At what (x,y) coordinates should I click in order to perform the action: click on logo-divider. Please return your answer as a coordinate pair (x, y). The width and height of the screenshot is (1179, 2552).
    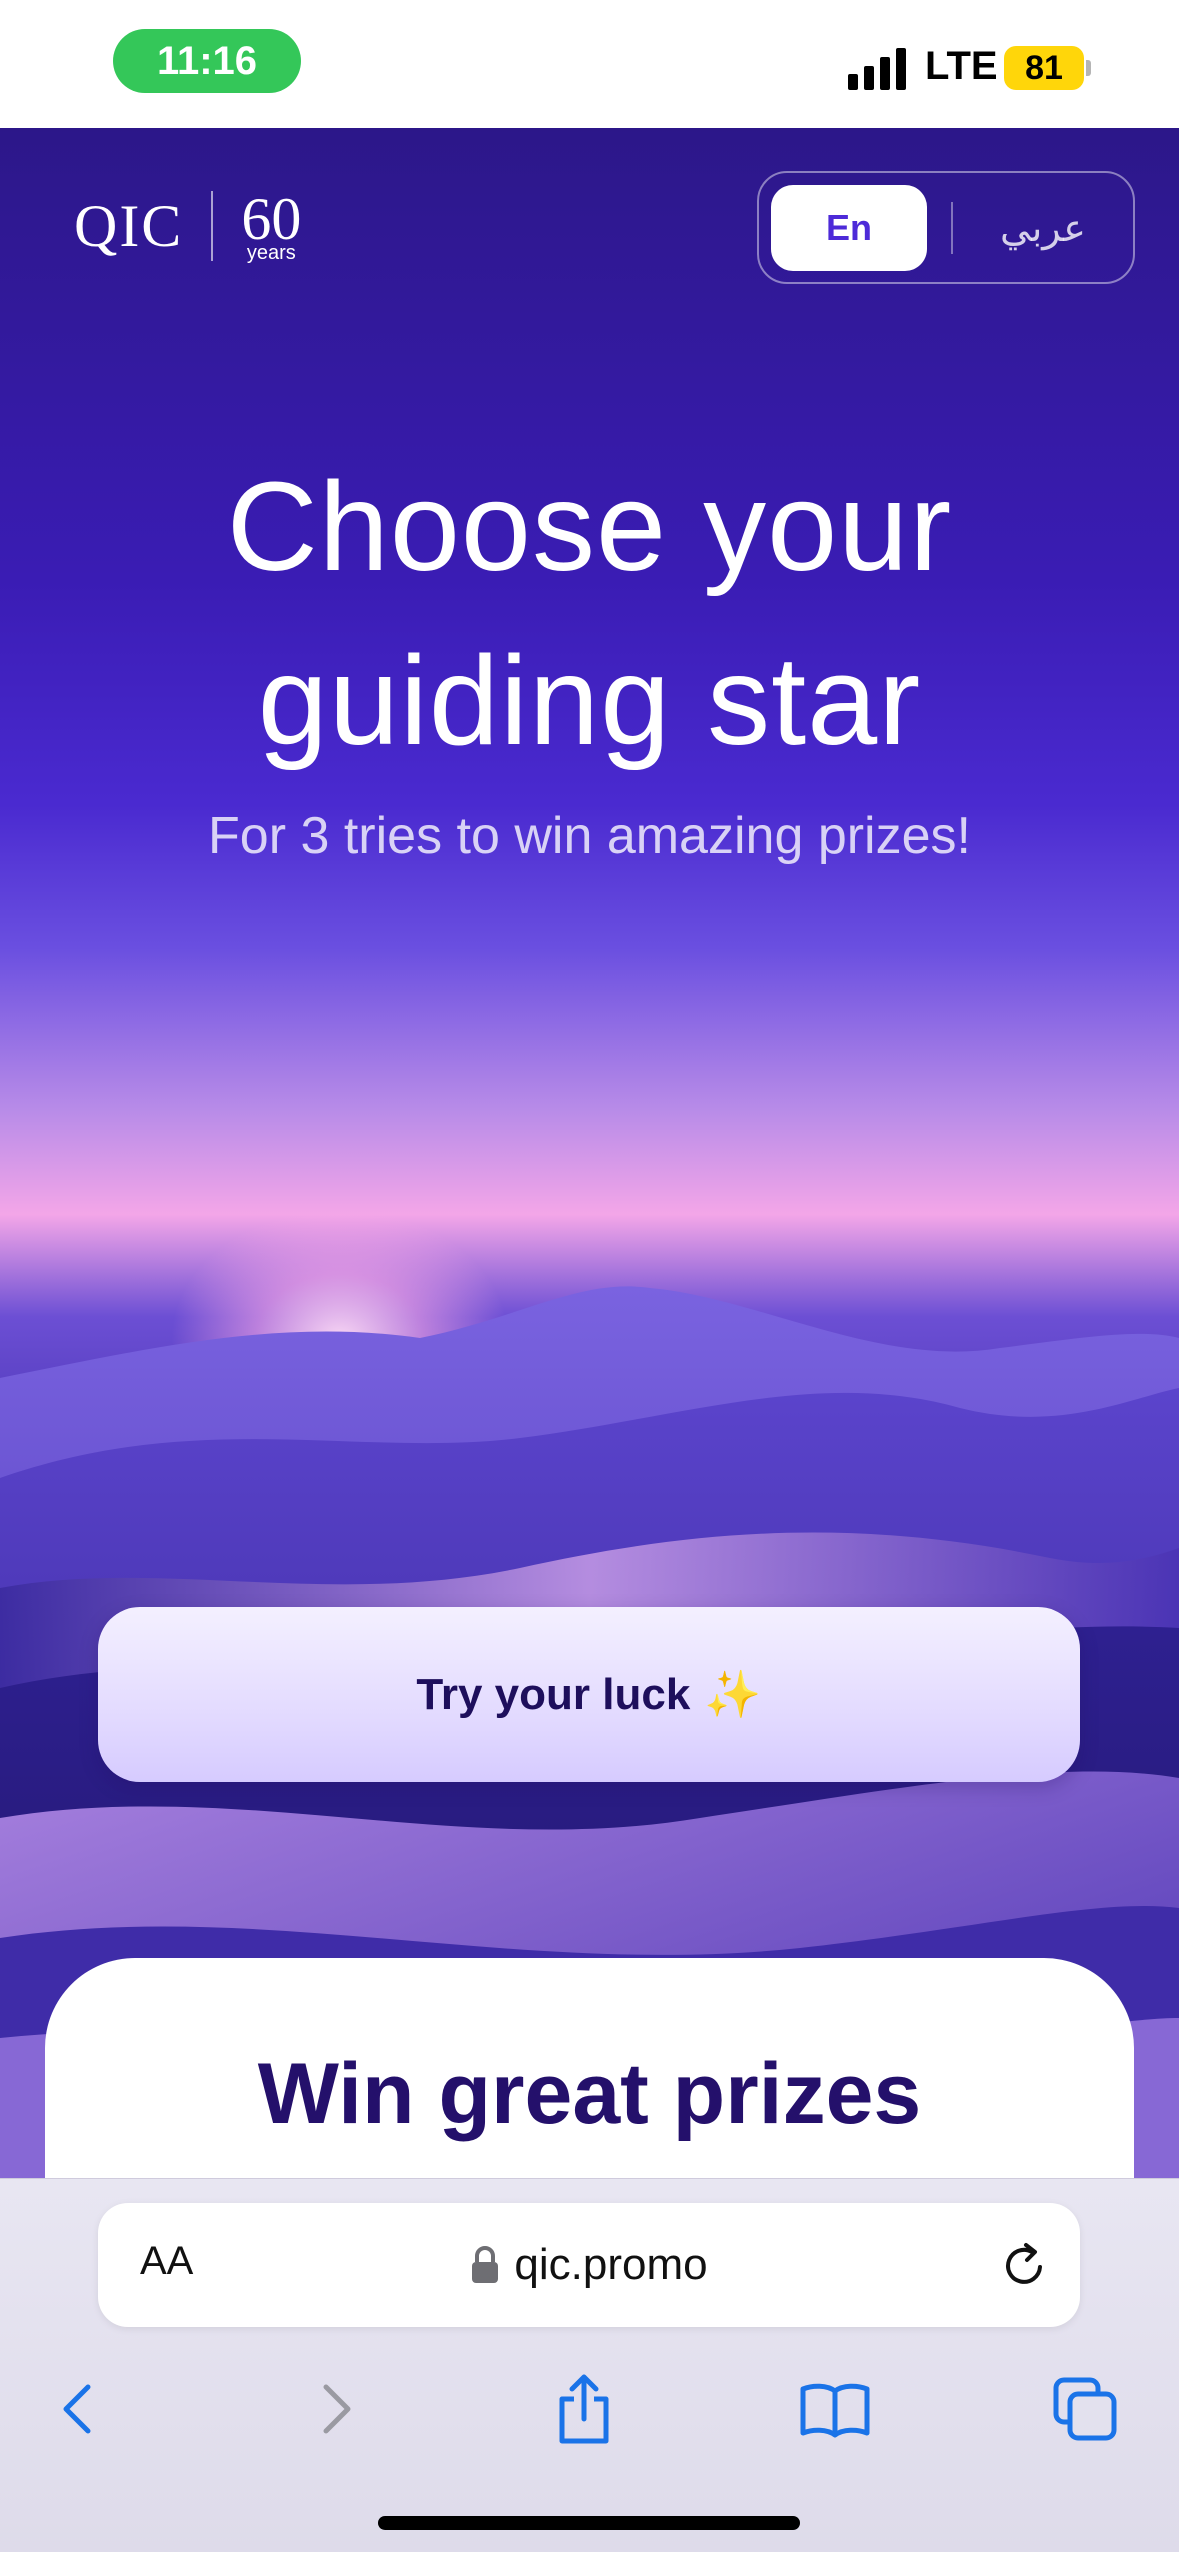
    Looking at the image, I should click on (212, 226).